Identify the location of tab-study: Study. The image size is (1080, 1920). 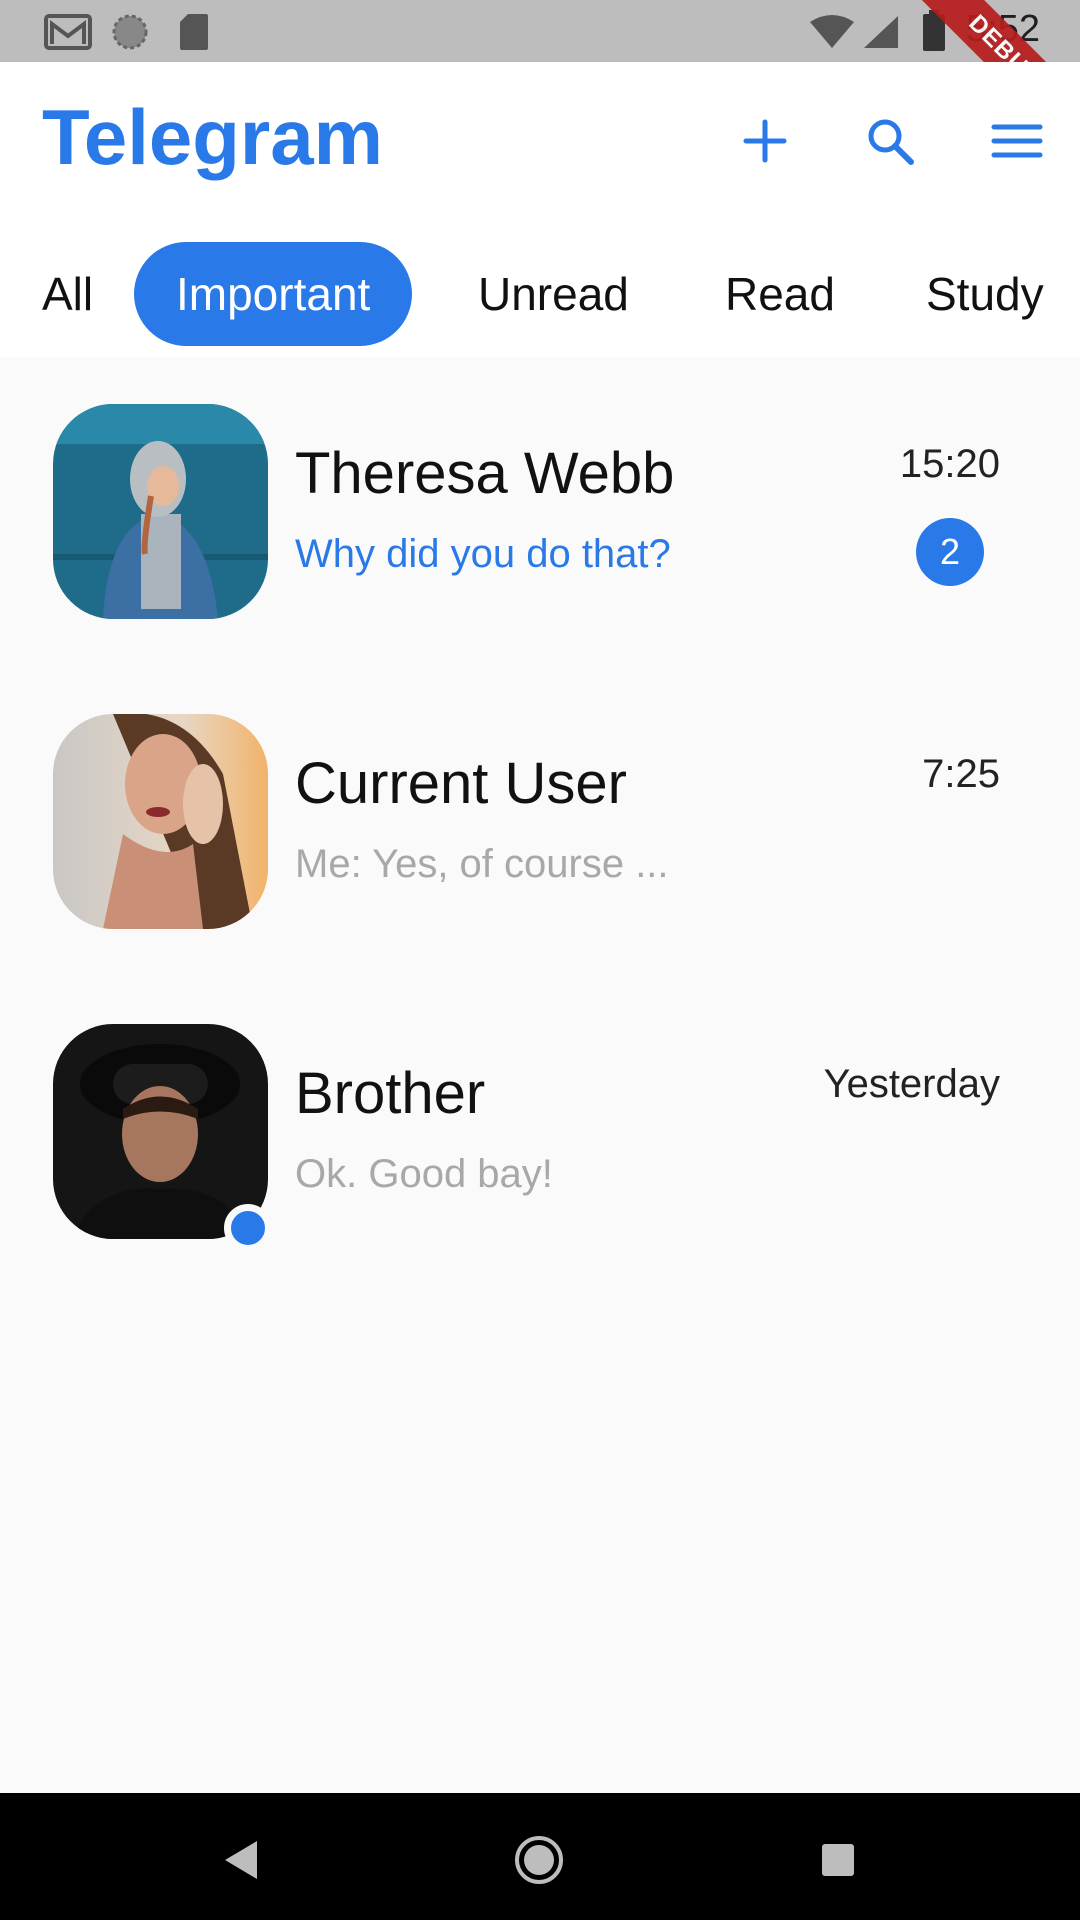
(985, 294).